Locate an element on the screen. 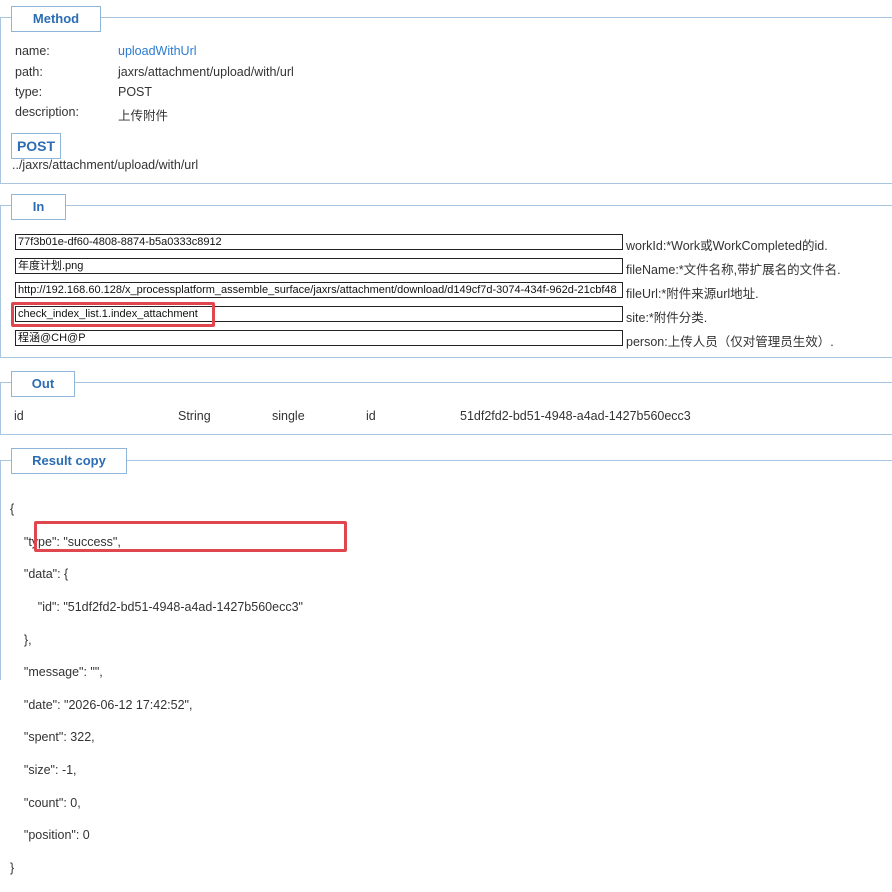  result-section-border is located at coordinates (446, 460).